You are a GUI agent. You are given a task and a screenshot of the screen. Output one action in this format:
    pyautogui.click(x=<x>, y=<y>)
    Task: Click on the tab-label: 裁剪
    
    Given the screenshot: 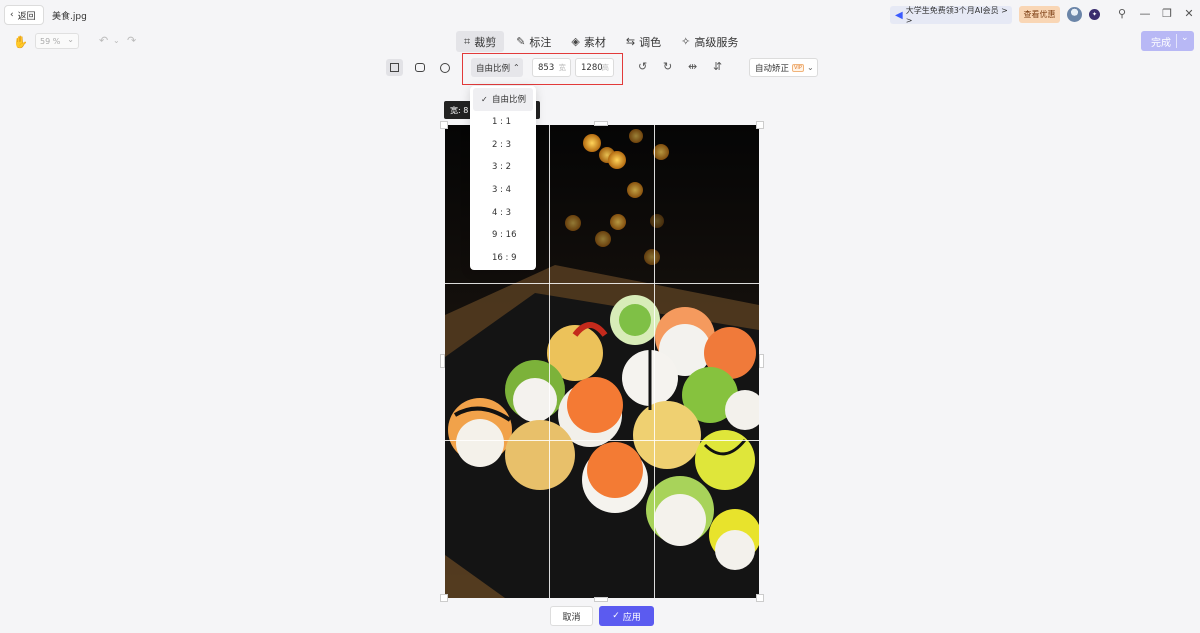 What is the action you would take?
    pyautogui.click(x=485, y=42)
    